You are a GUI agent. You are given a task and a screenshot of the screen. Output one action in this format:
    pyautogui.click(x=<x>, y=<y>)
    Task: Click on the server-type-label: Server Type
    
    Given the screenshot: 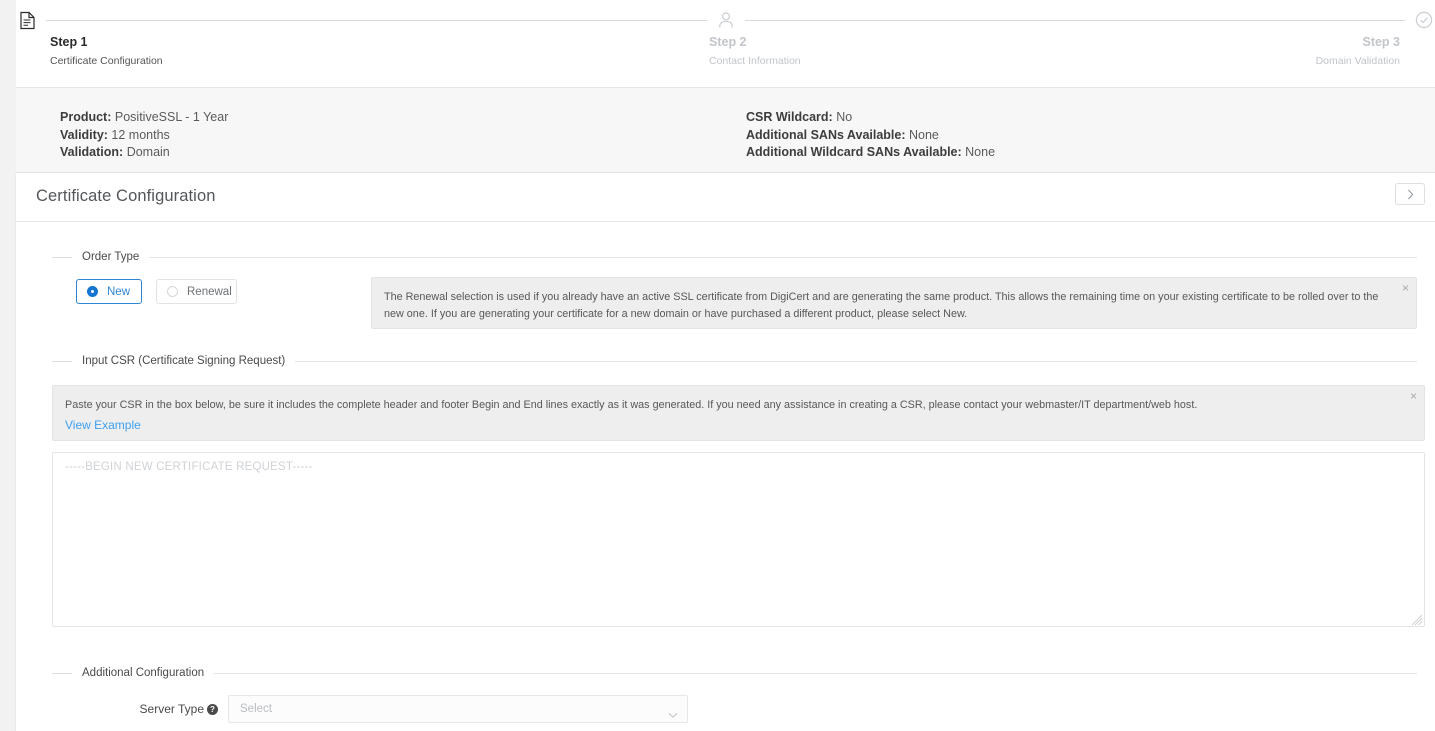 What is the action you would take?
    pyautogui.click(x=171, y=709)
    